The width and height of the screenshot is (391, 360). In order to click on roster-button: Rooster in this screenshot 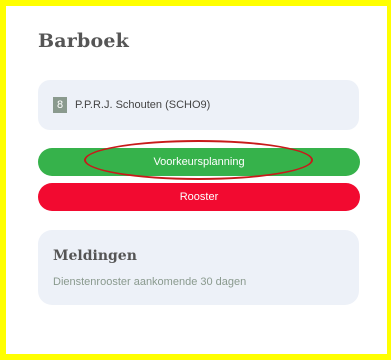, I will do `click(199, 197)`.